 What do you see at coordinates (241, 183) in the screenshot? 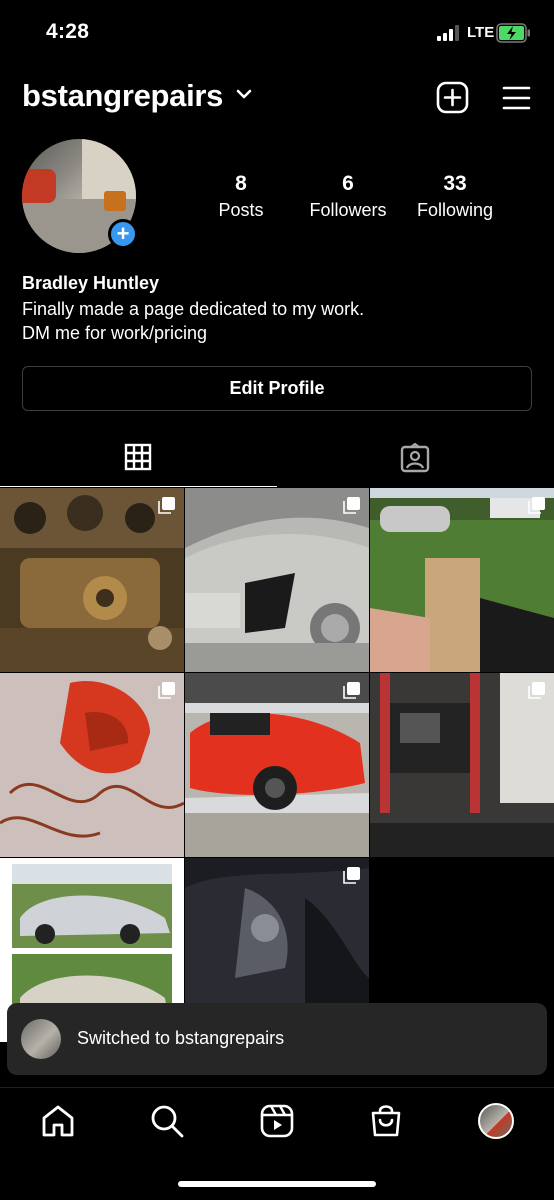
I see `posts-count: 8` at bounding box center [241, 183].